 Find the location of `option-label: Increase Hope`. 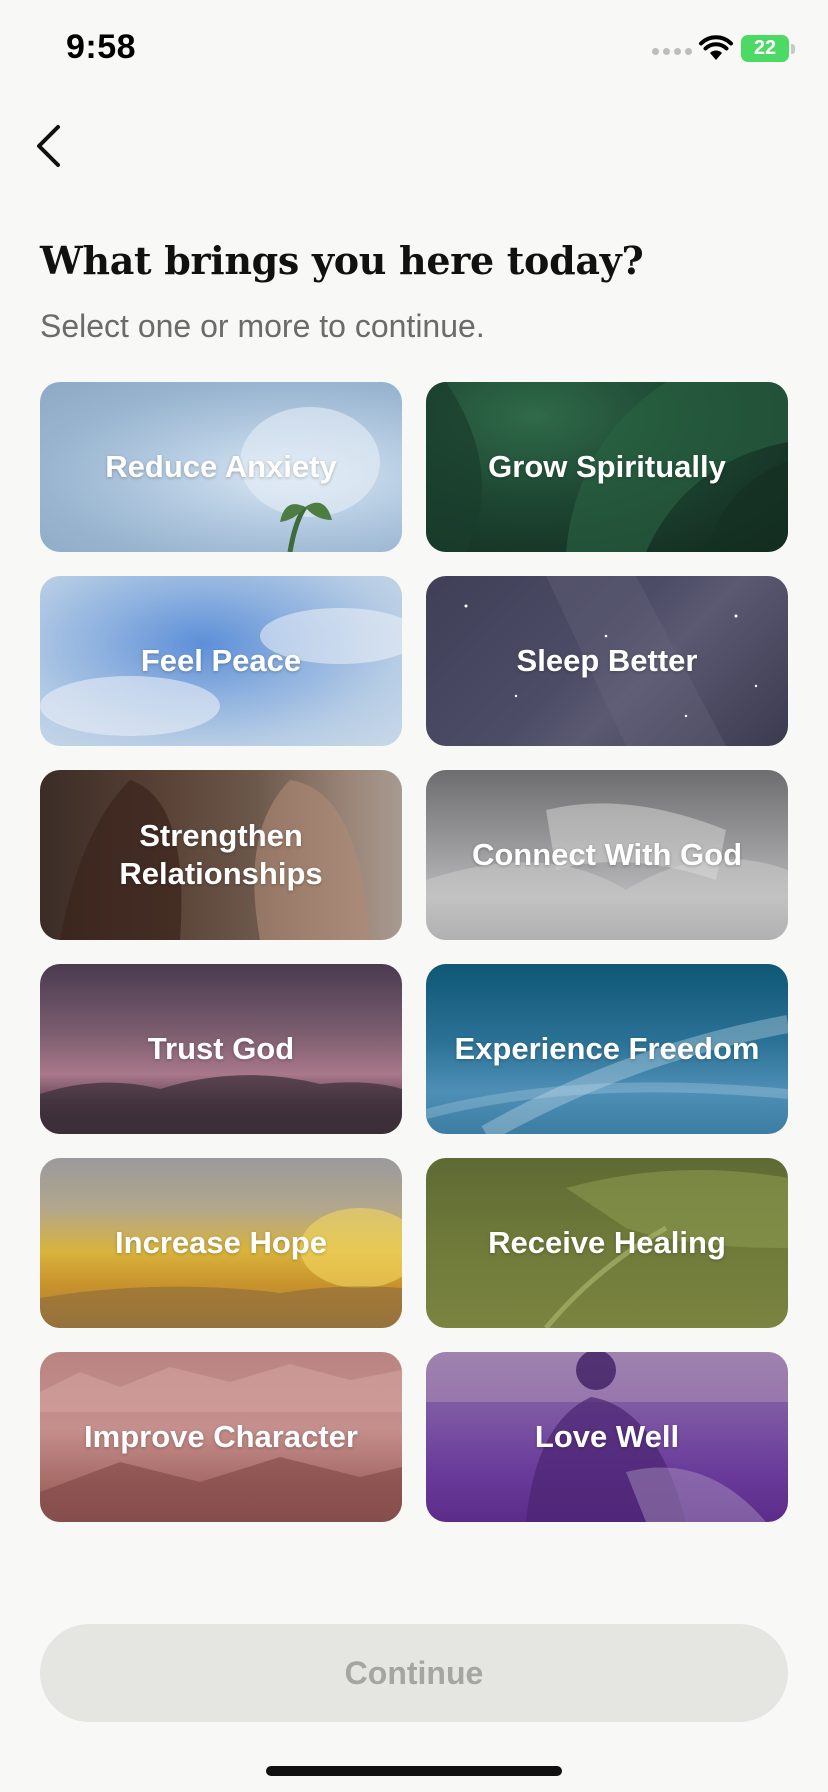

option-label: Increase Hope is located at coordinates (221, 1242).